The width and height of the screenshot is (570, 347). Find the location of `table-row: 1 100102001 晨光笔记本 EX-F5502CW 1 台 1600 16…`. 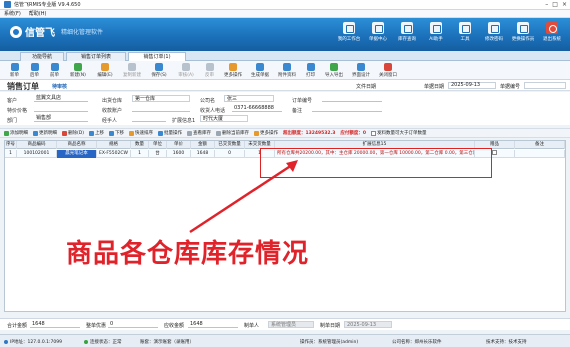

table-row: 1 100102001 晨光笔记本 EX-F5502CW 1 台 1600 16… is located at coordinates (285, 154).